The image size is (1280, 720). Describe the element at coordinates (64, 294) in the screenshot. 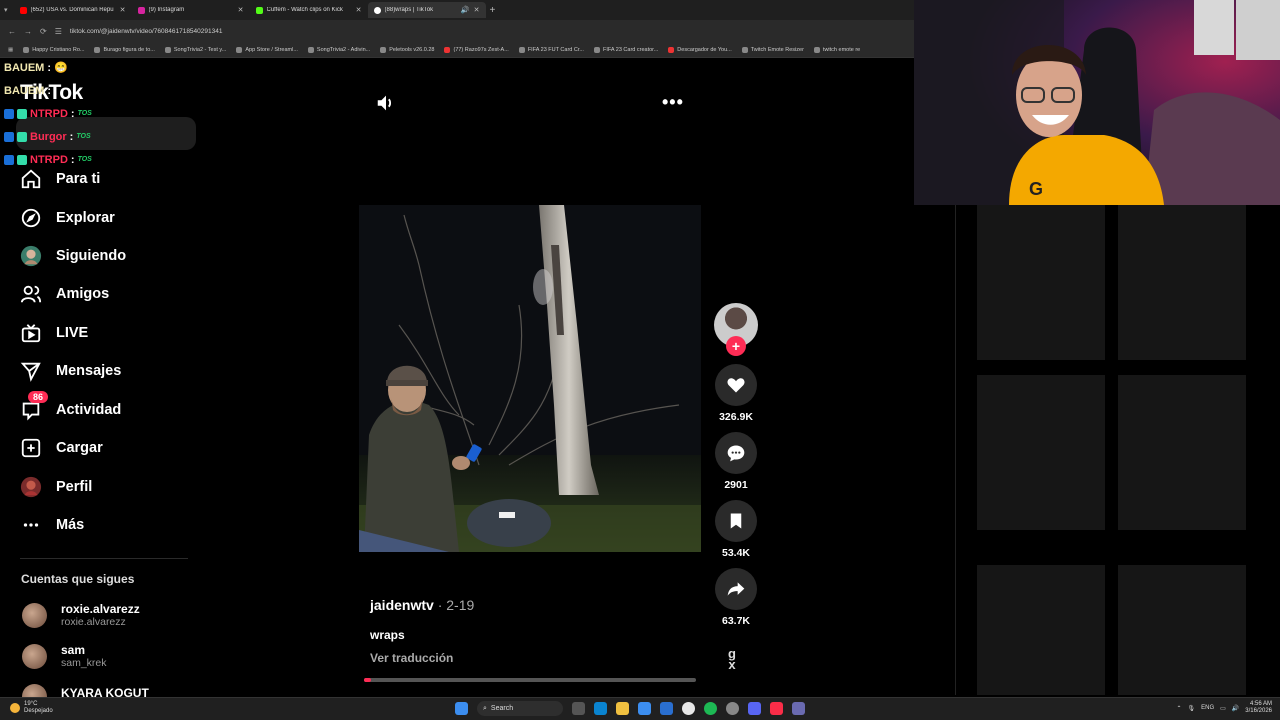

I see `nav-amigos: Amigos` at that location.